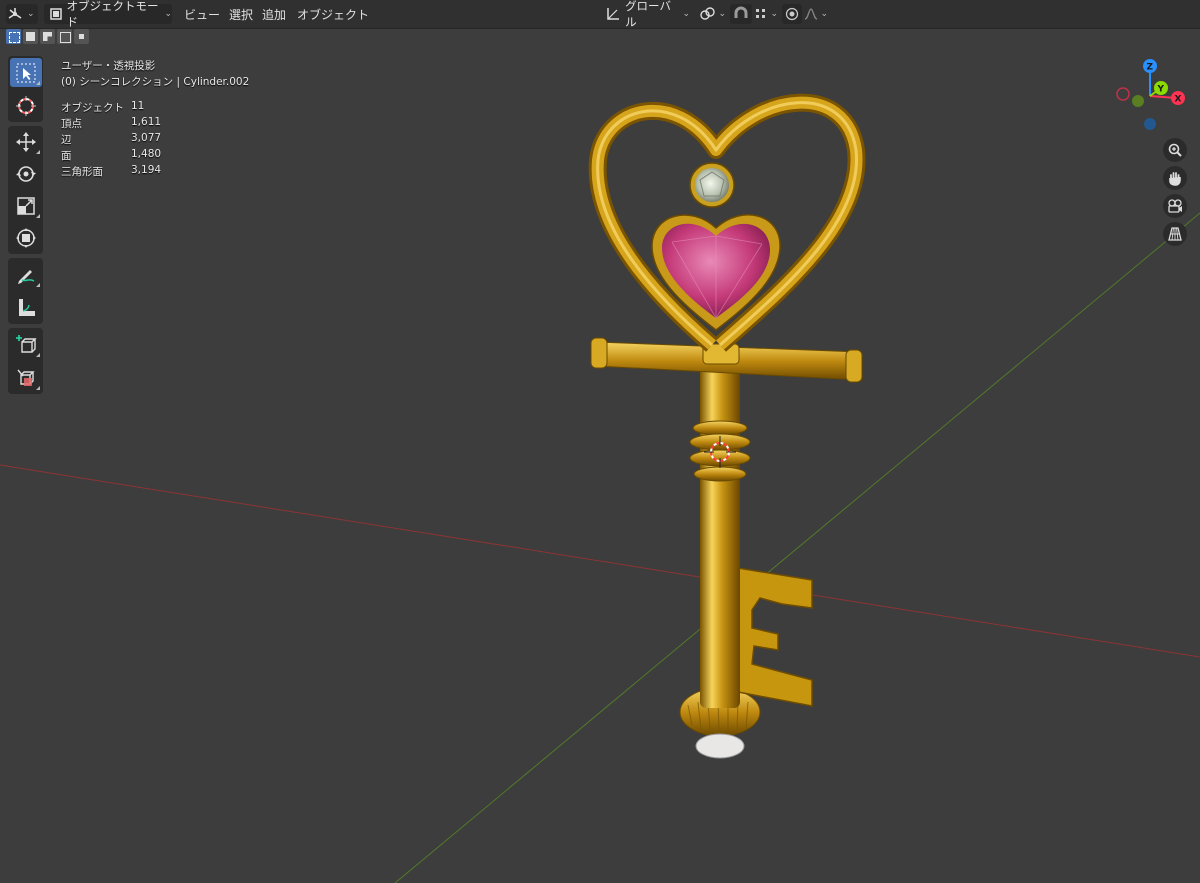  I want to click on editor-type-button: ⌄, so click(22, 14).